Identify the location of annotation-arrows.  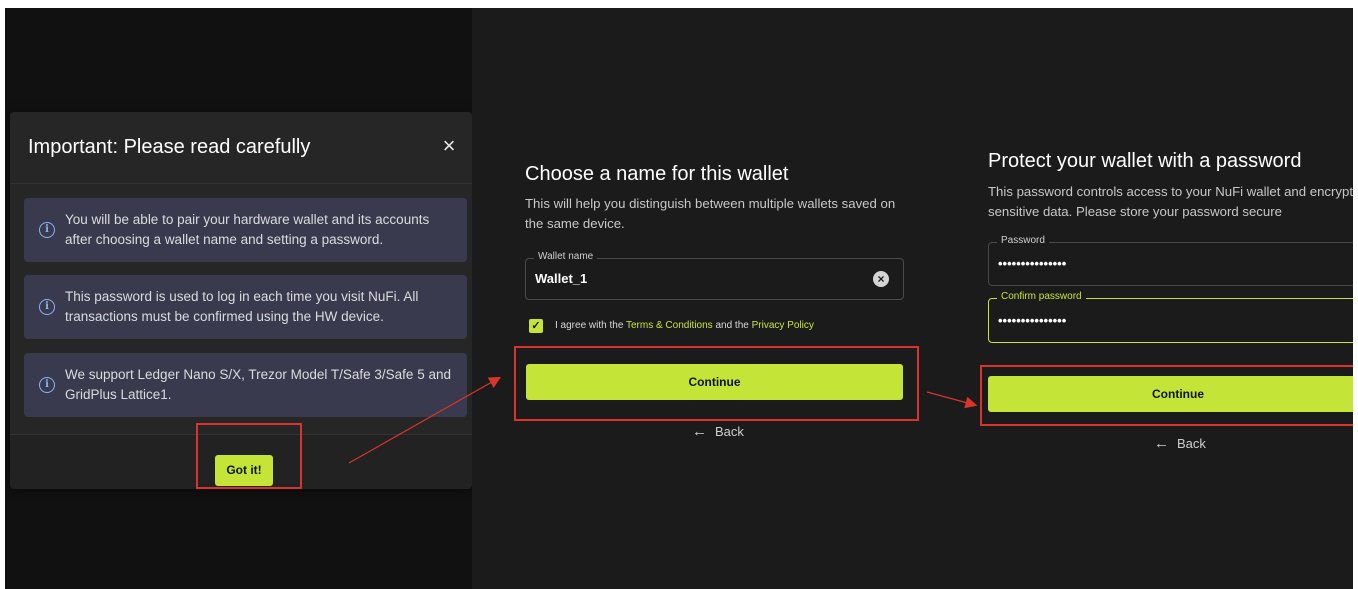
(663, 420).